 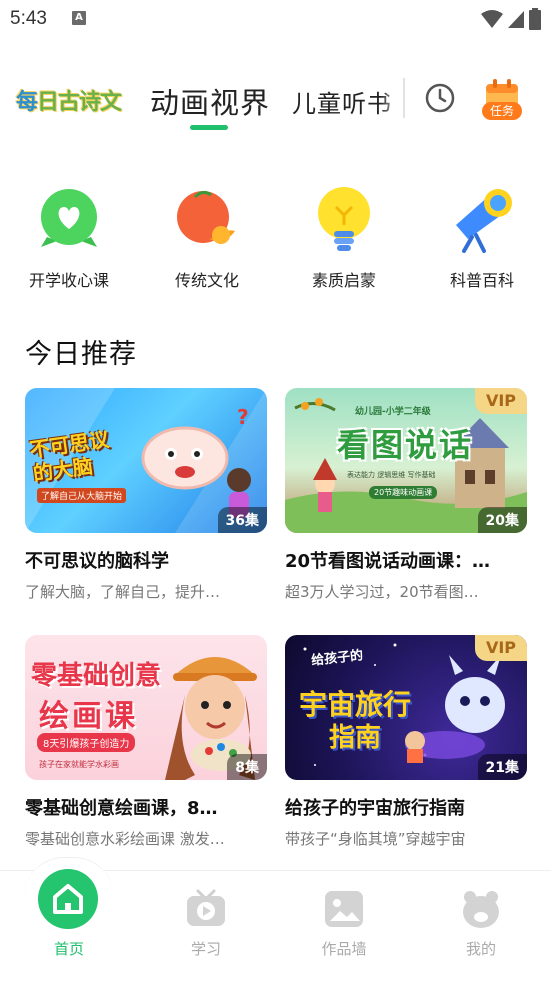 What do you see at coordinates (392, 96) in the screenshot?
I see `tab-fade` at bounding box center [392, 96].